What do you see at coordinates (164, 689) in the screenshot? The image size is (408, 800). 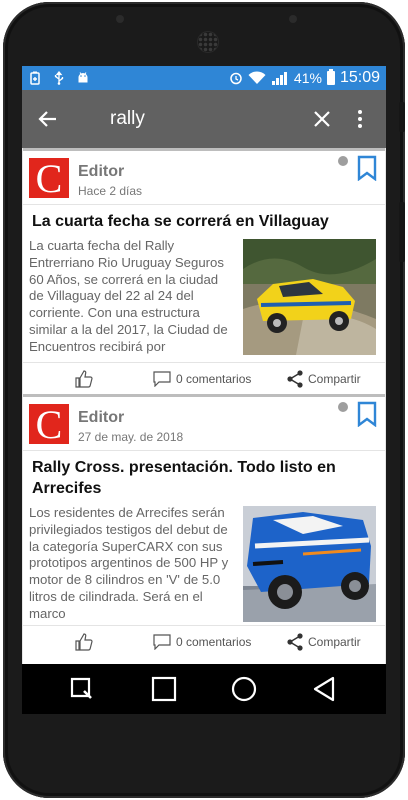 I see `home-square-icon` at bounding box center [164, 689].